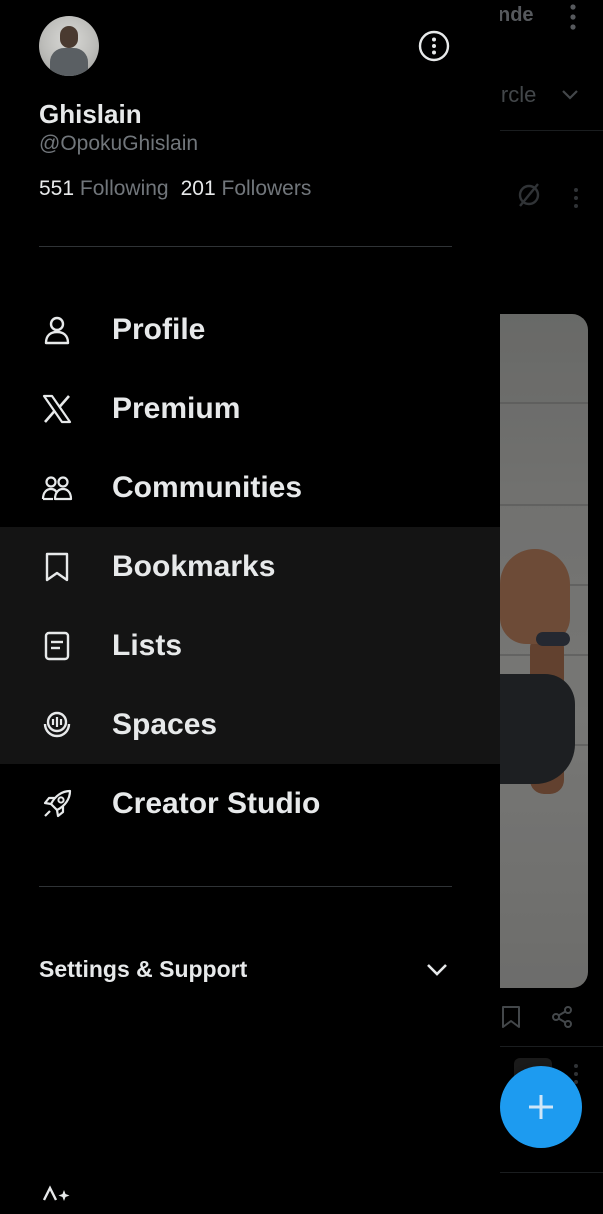 The image size is (603, 1214). I want to click on spaces-icon, so click(57, 724).